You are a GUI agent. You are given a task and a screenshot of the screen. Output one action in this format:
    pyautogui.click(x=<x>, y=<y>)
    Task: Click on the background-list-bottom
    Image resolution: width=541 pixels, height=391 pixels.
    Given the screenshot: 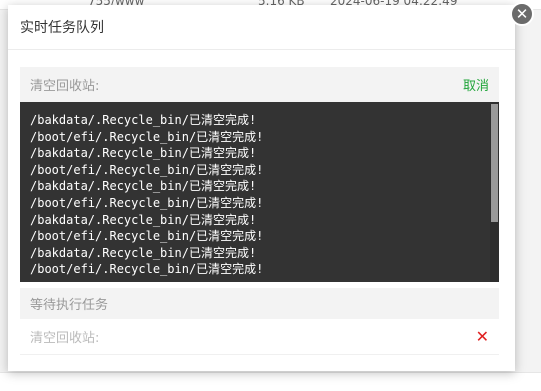 What is the action you would take?
    pyautogui.click(x=270, y=381)
    